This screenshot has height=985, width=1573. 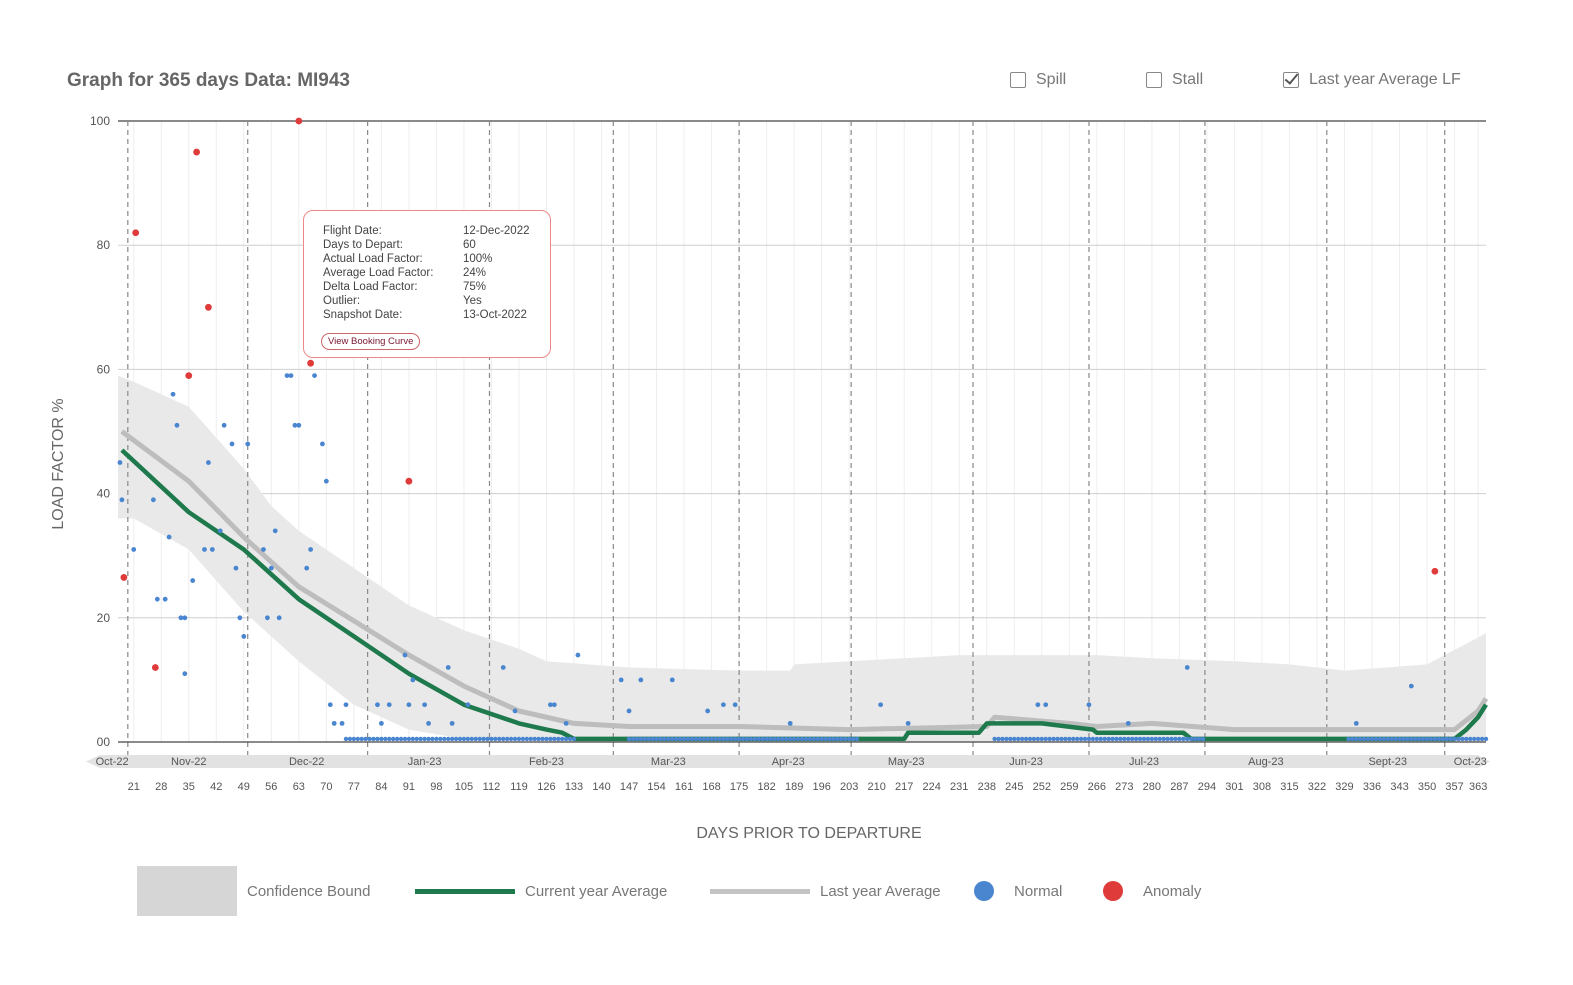 What do you see at coordinates (546, 787) in the screenshot?
I see `x-tick-label: 126` at bounding box center [546, 787].